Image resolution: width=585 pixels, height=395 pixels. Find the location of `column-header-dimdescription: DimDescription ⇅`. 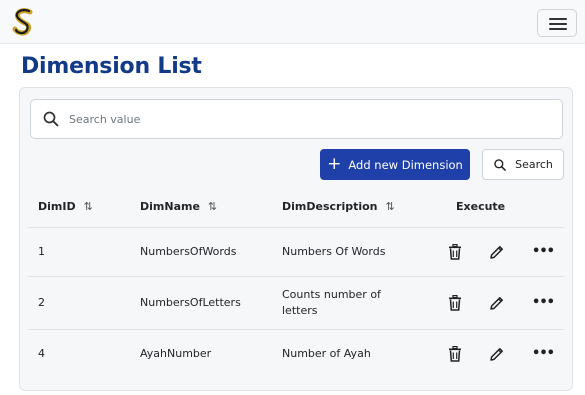

column-header-dimdescription: DimDescription ⇅ is located at coordinates (338, 206).